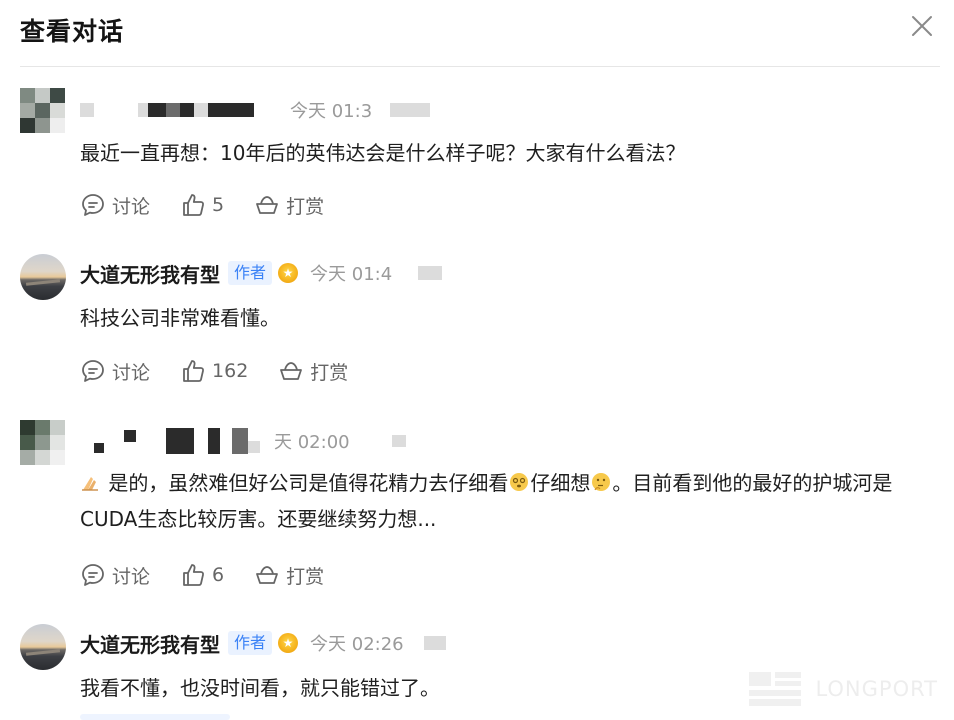 The width and height of the screenshot is (954, 720). I want to click on comment-actions: 讨论 5 打赏, so click(217, 205).